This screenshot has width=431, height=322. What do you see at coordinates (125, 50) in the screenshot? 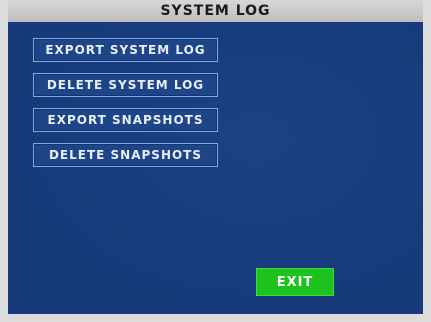
I see `export-system-log-button: EXPORT SYSTEM LOG` at bounding box center [125, 50].